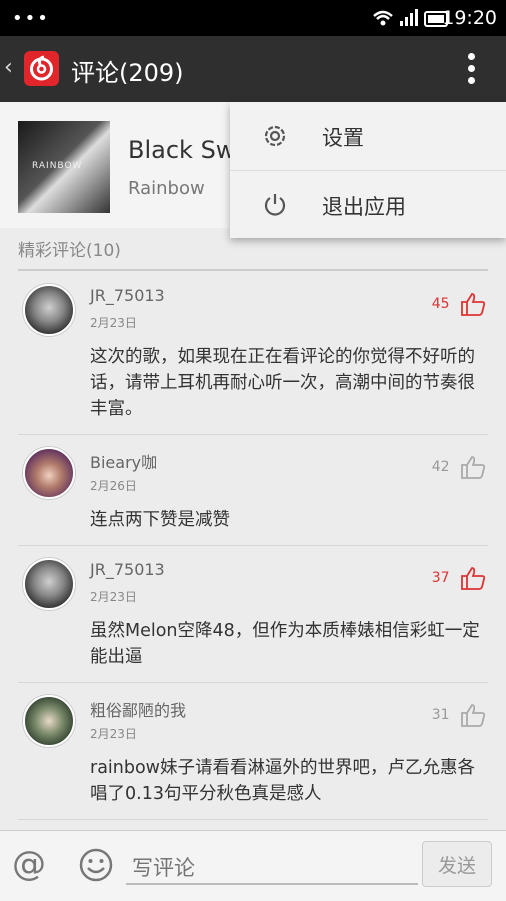 The image size is (506, 901). Describe the element at coordinates (57, 166) in the screenshot. I see `album-cover-text: RAINBOW` at that location.